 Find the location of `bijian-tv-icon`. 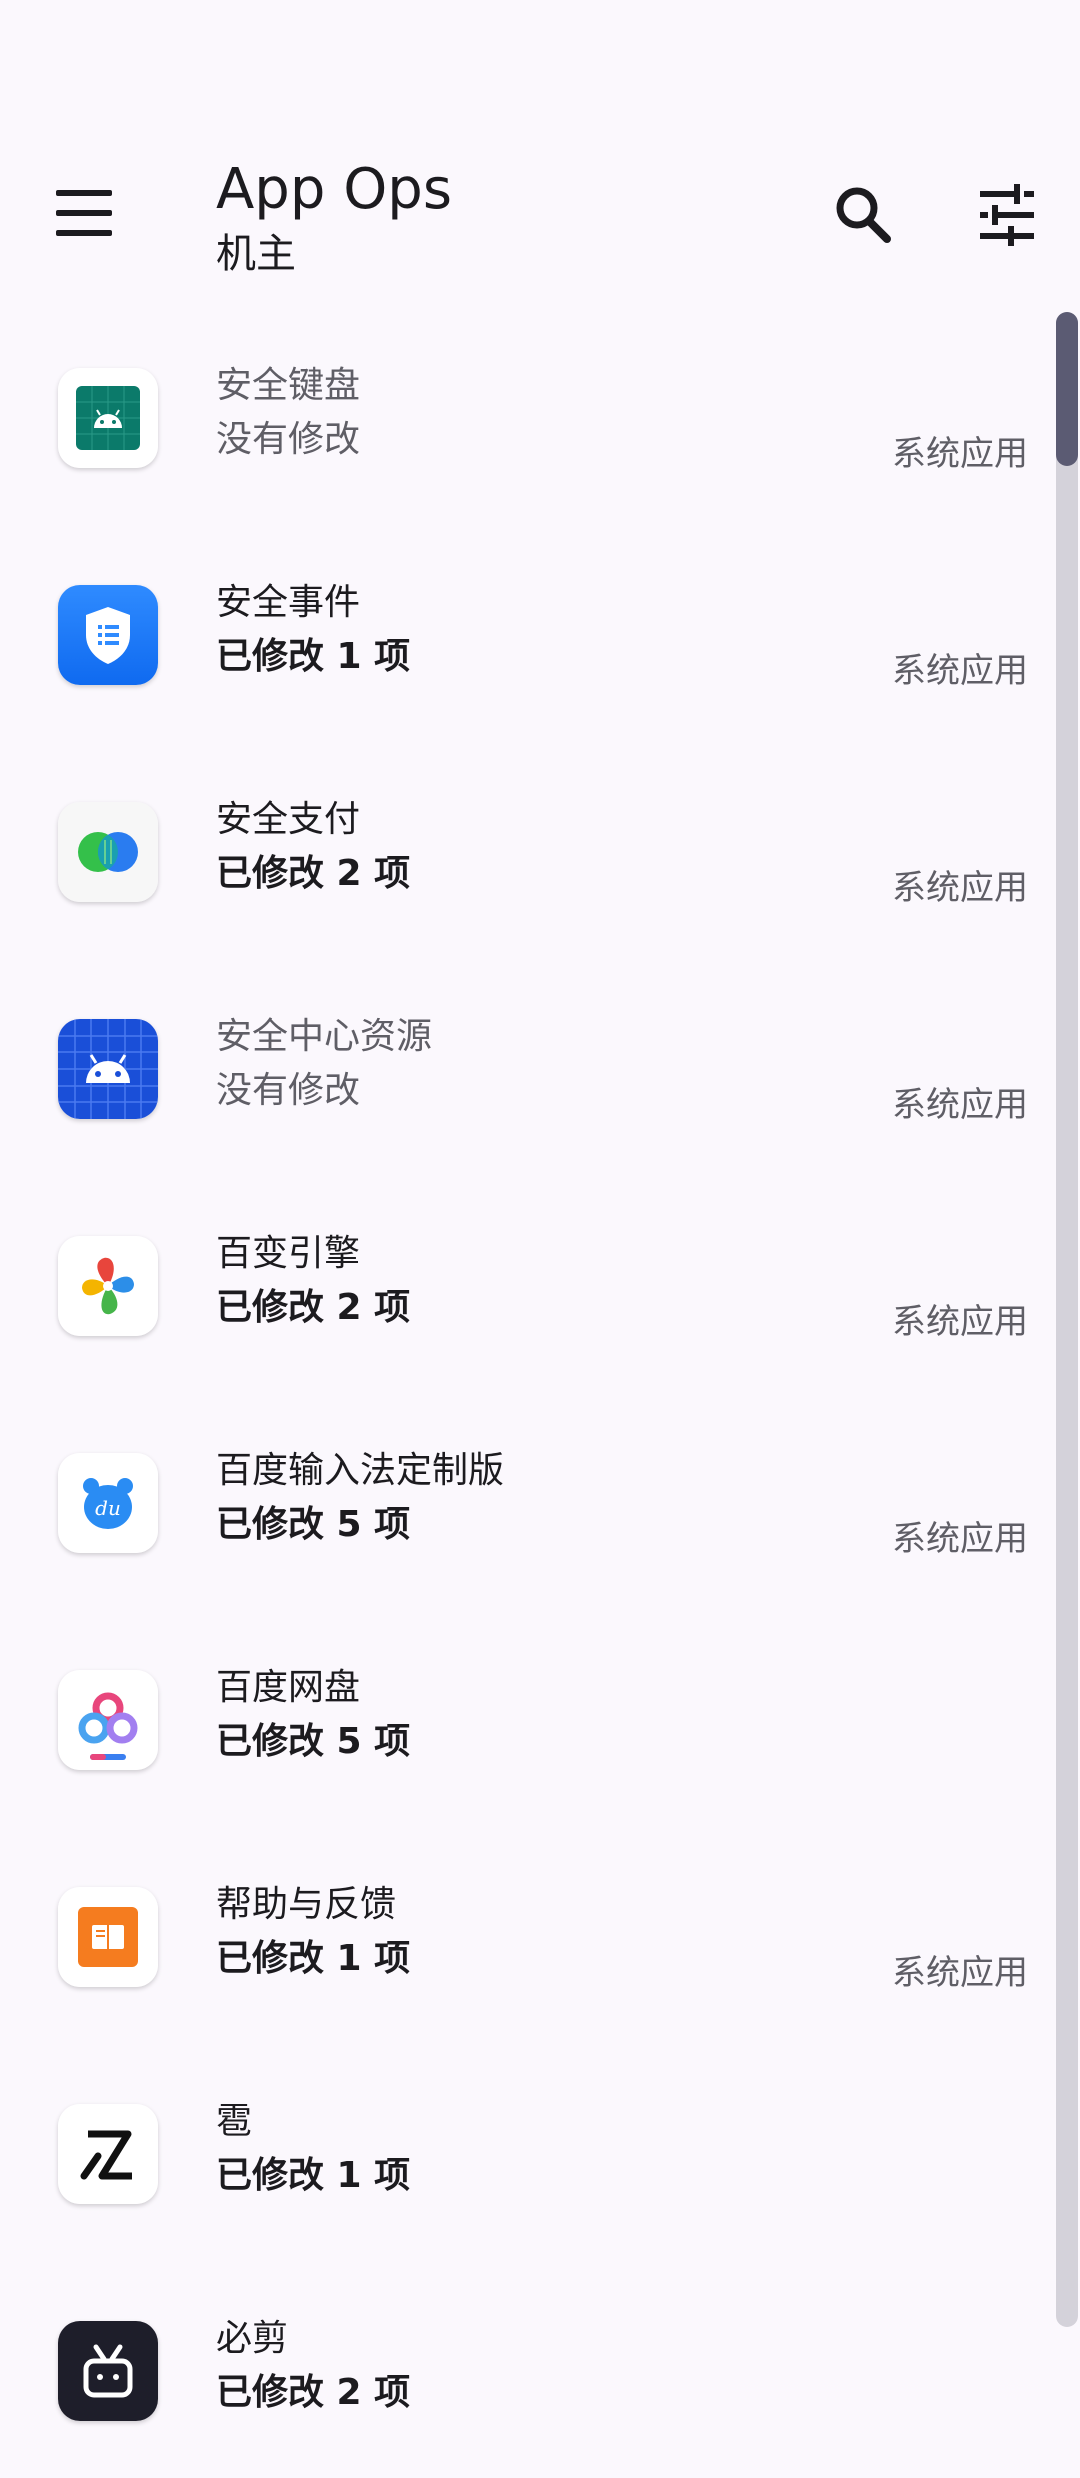

bijian-tv-icon is located at coordinates (108, 2371).